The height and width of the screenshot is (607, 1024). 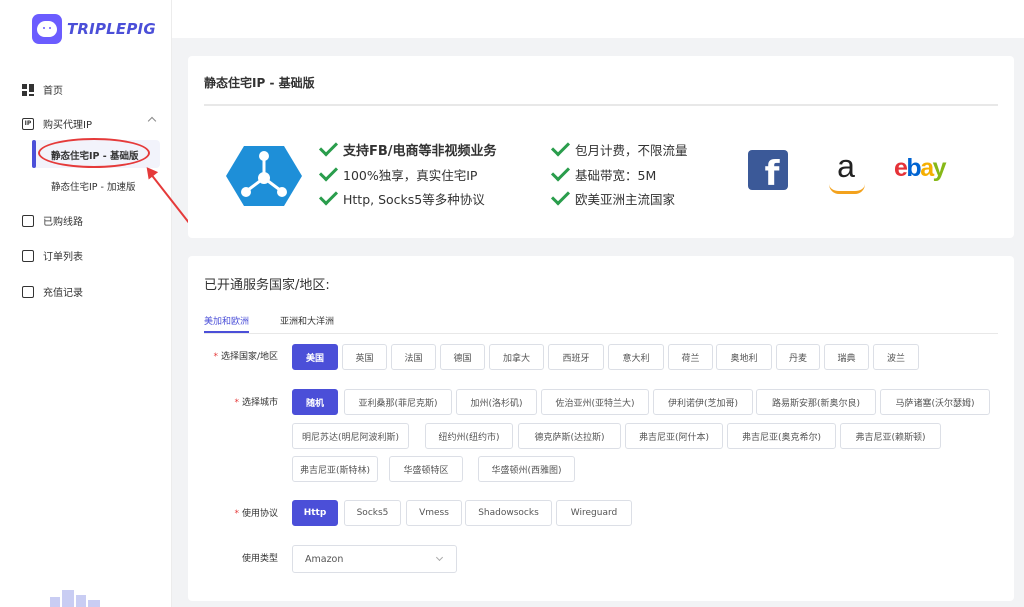 I want to click on city-option: 佐治亚州(亚特兰大), so click(x=595, y=402).